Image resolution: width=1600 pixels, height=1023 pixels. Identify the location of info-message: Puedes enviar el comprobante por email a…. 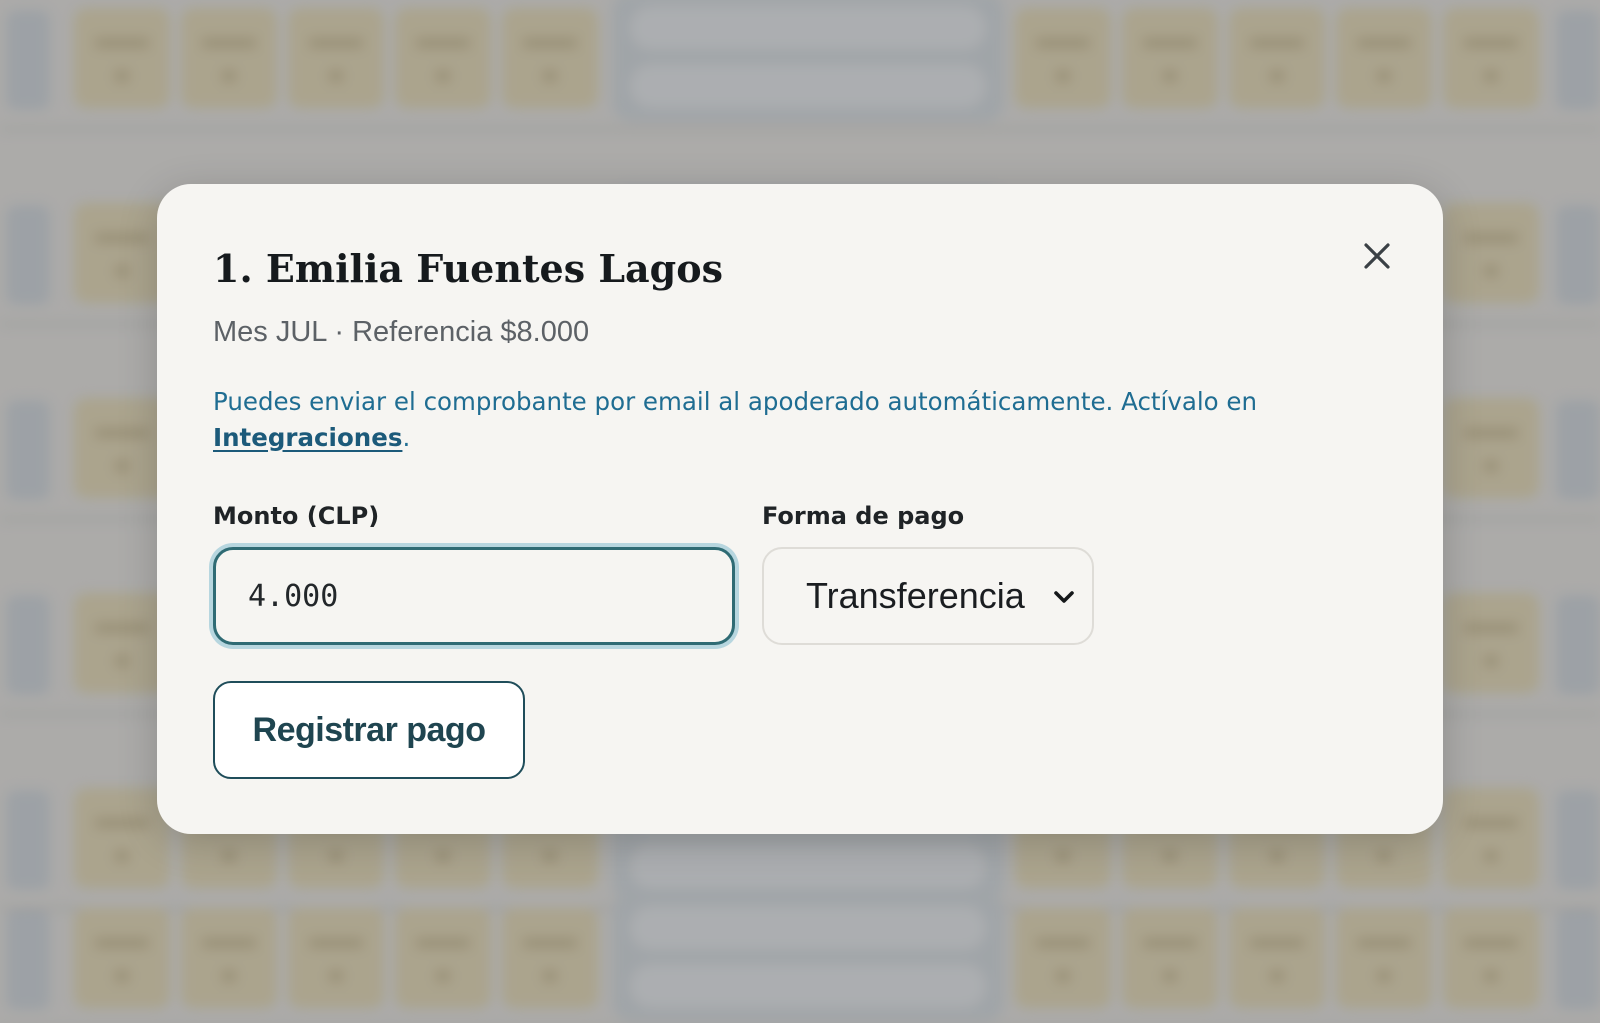
(798, 420).